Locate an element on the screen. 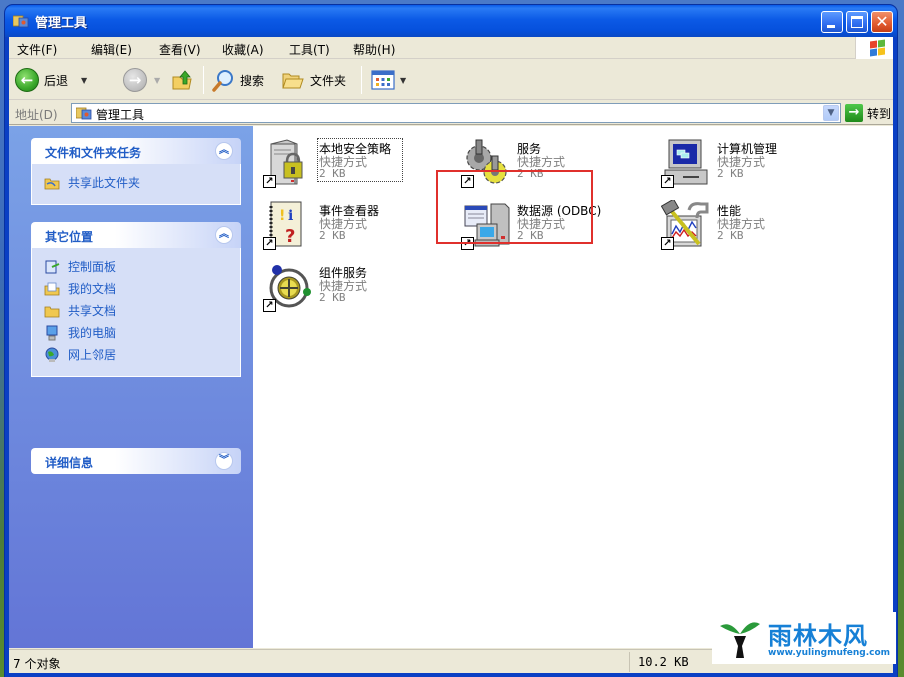  panel-header: 详细信息 ︾ is located at coordinates (136, 461).